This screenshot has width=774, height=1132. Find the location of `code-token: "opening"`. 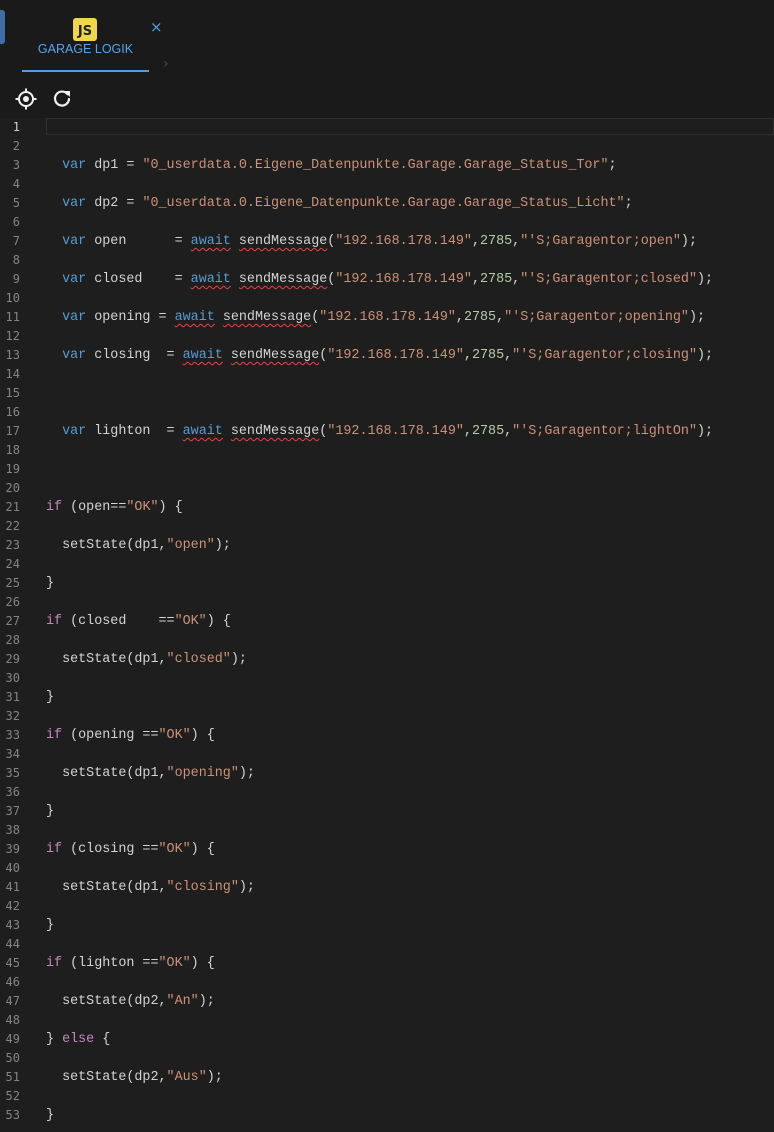

code-token: "opening" is located at coordinates (202, 773).